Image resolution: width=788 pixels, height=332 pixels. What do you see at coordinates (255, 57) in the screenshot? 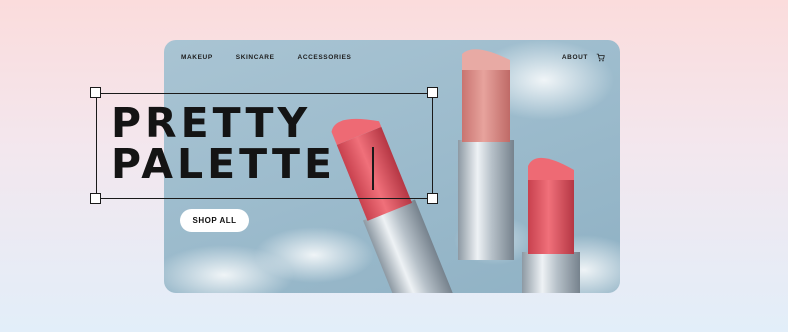
I see `nav-link-skincare: SKINCARE` at bounding box center [255, 57].